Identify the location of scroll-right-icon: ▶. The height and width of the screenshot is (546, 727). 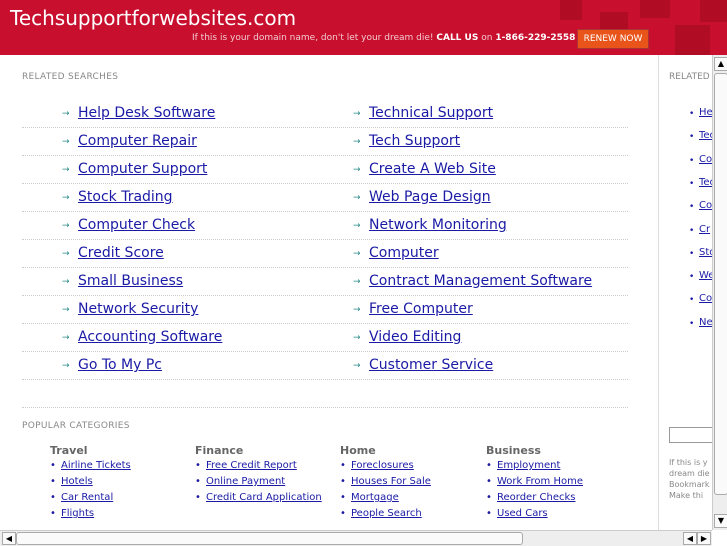
(704, 538).